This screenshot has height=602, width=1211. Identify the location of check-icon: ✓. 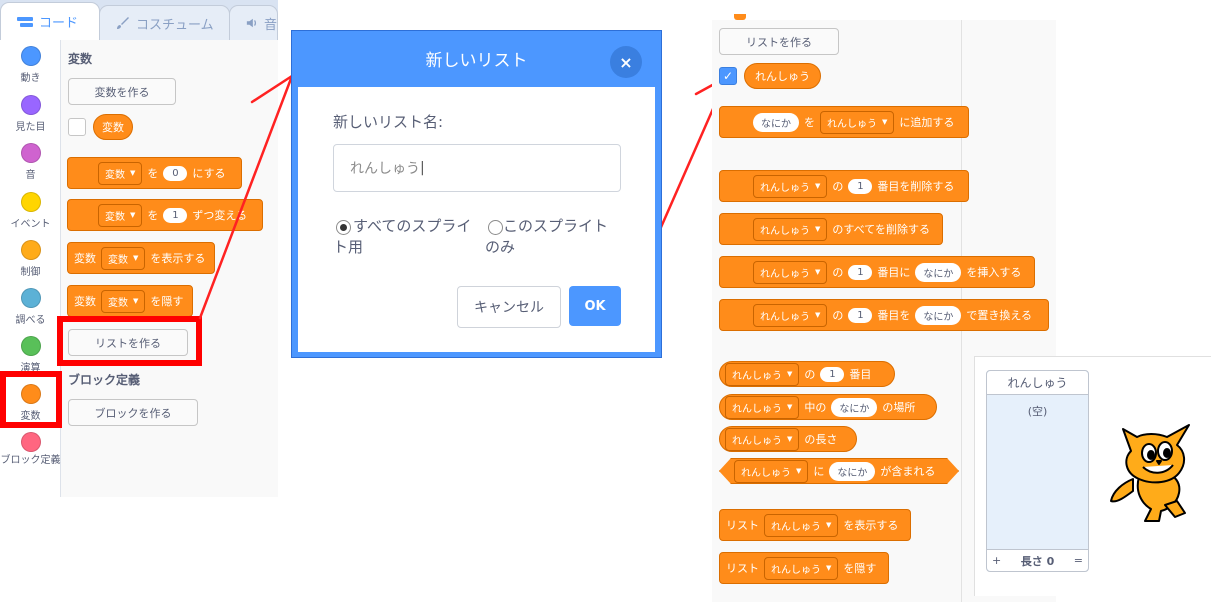
(728, 76).